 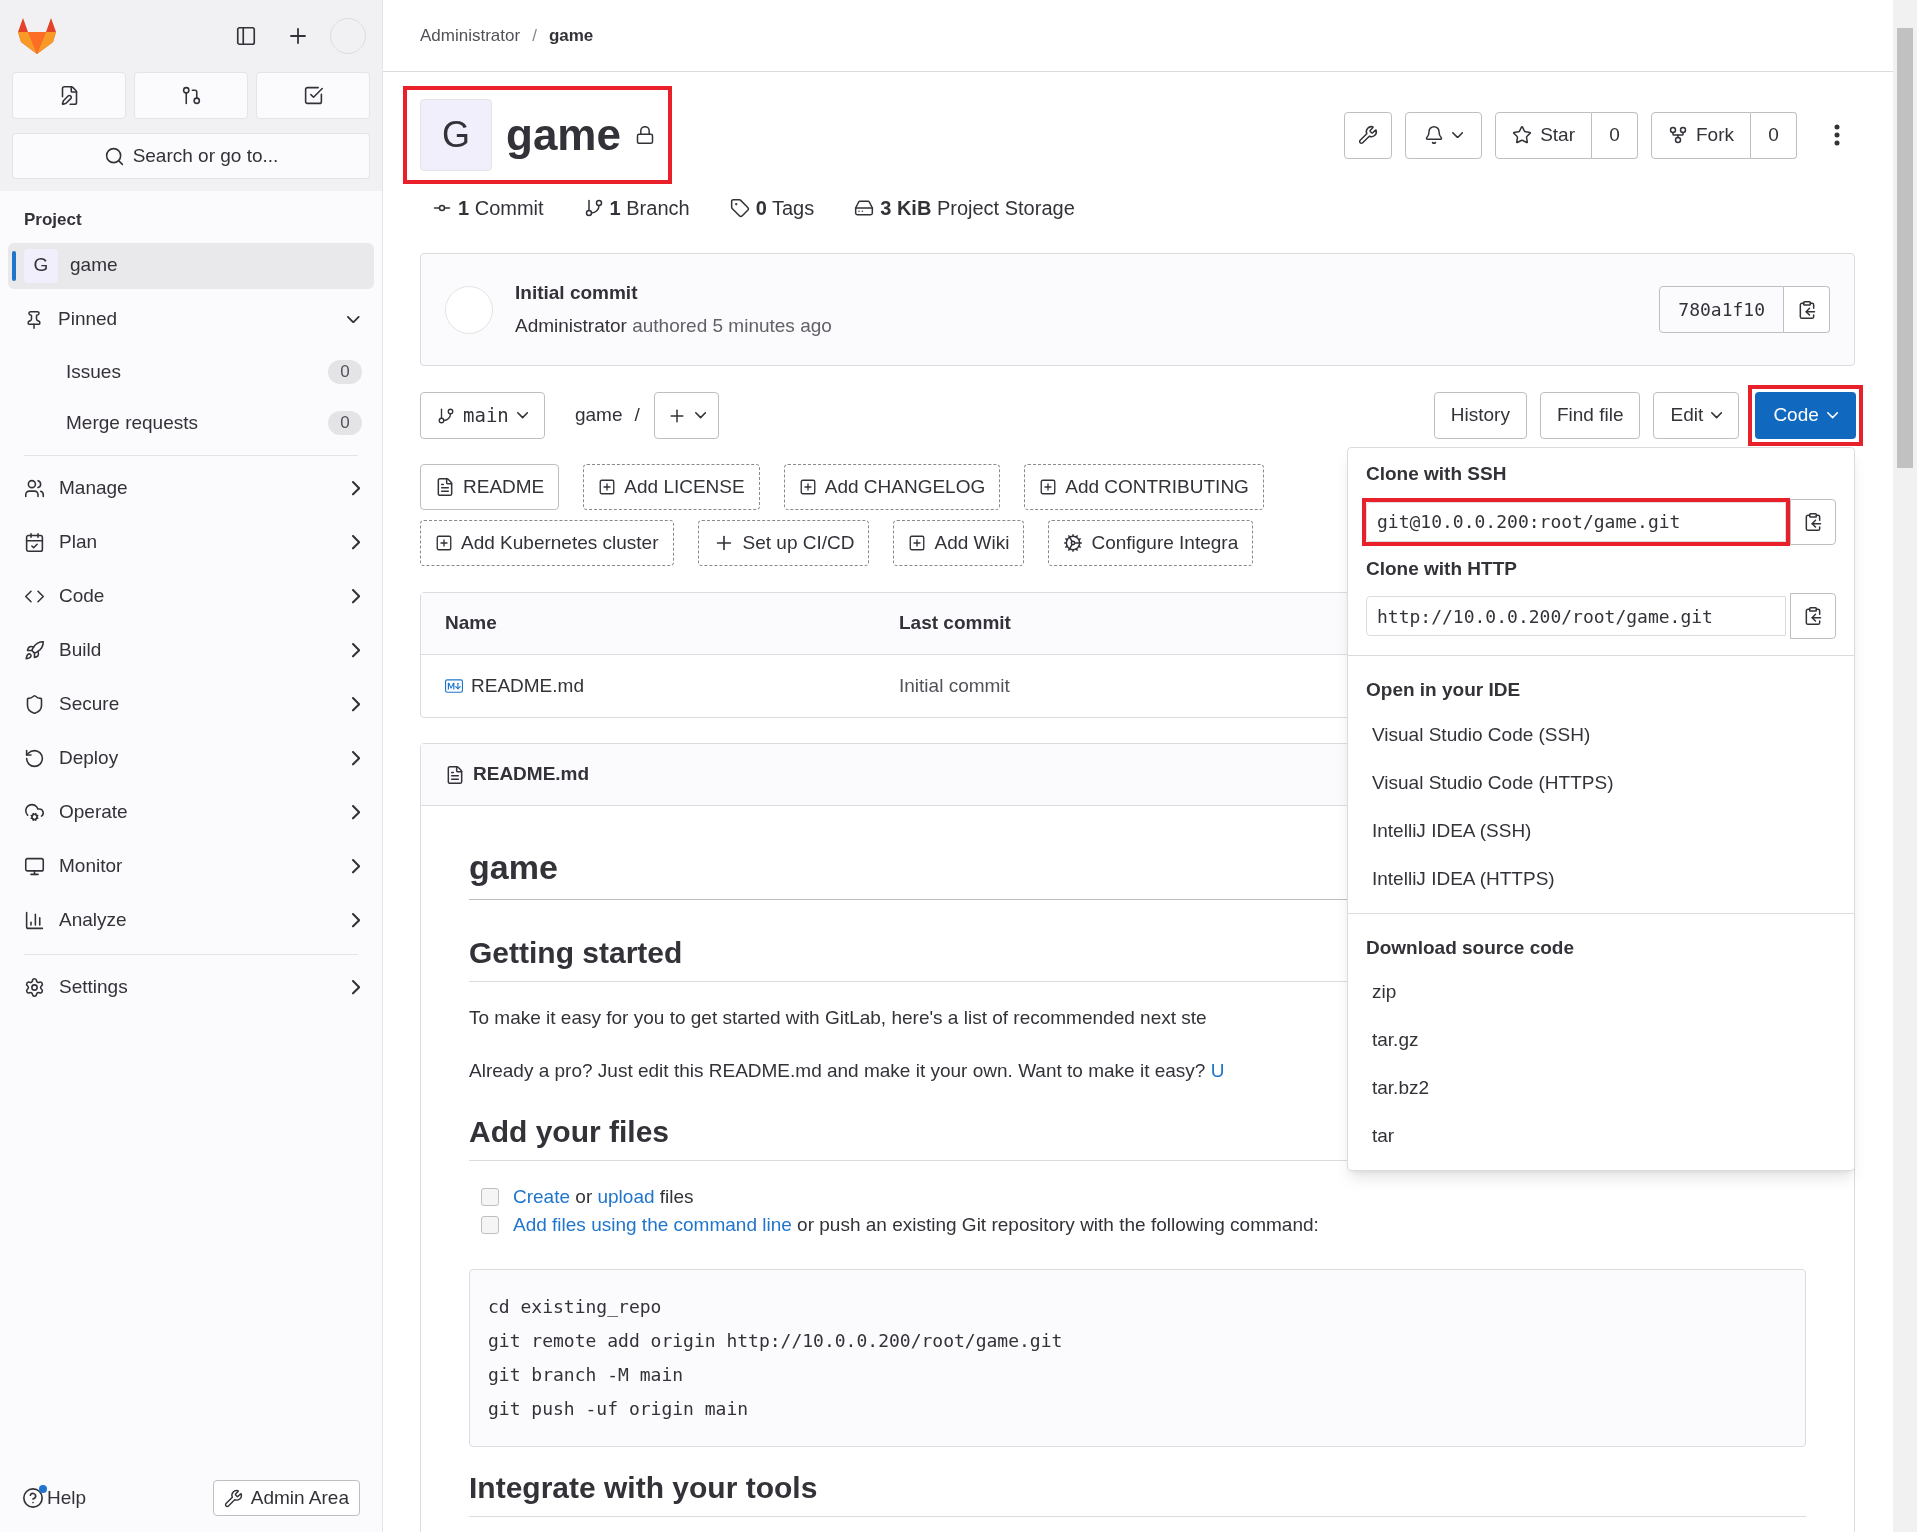 What do you see at coordinates (593, 208) in the screenshot?
I see `branch-icon` at bounding box center [593, 208].